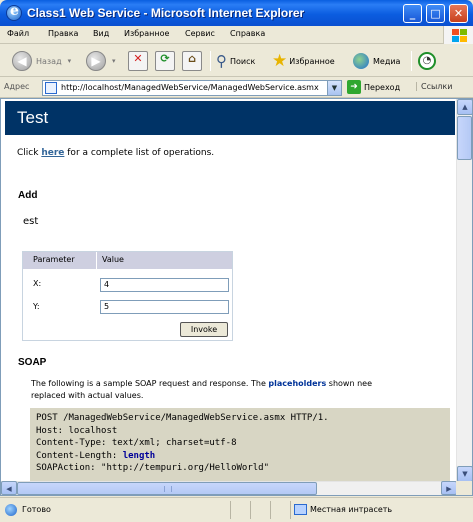  I want to click on home-icon: ⌂, so click(192, 61).